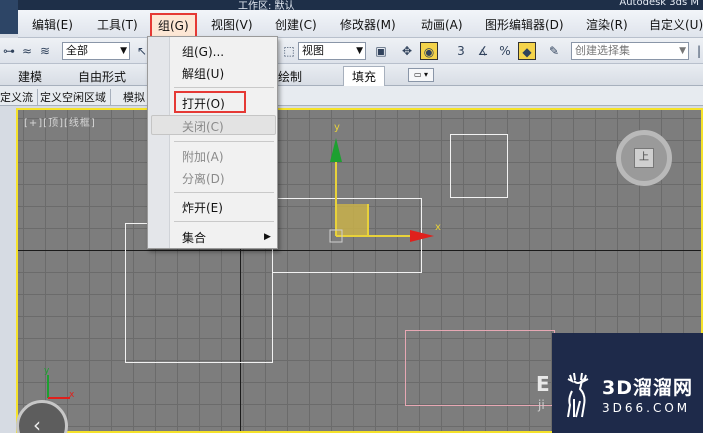  Describe the element at coordinates (72, 395) in the screenshot. I see `mini-axis-x-label: x` at that location.